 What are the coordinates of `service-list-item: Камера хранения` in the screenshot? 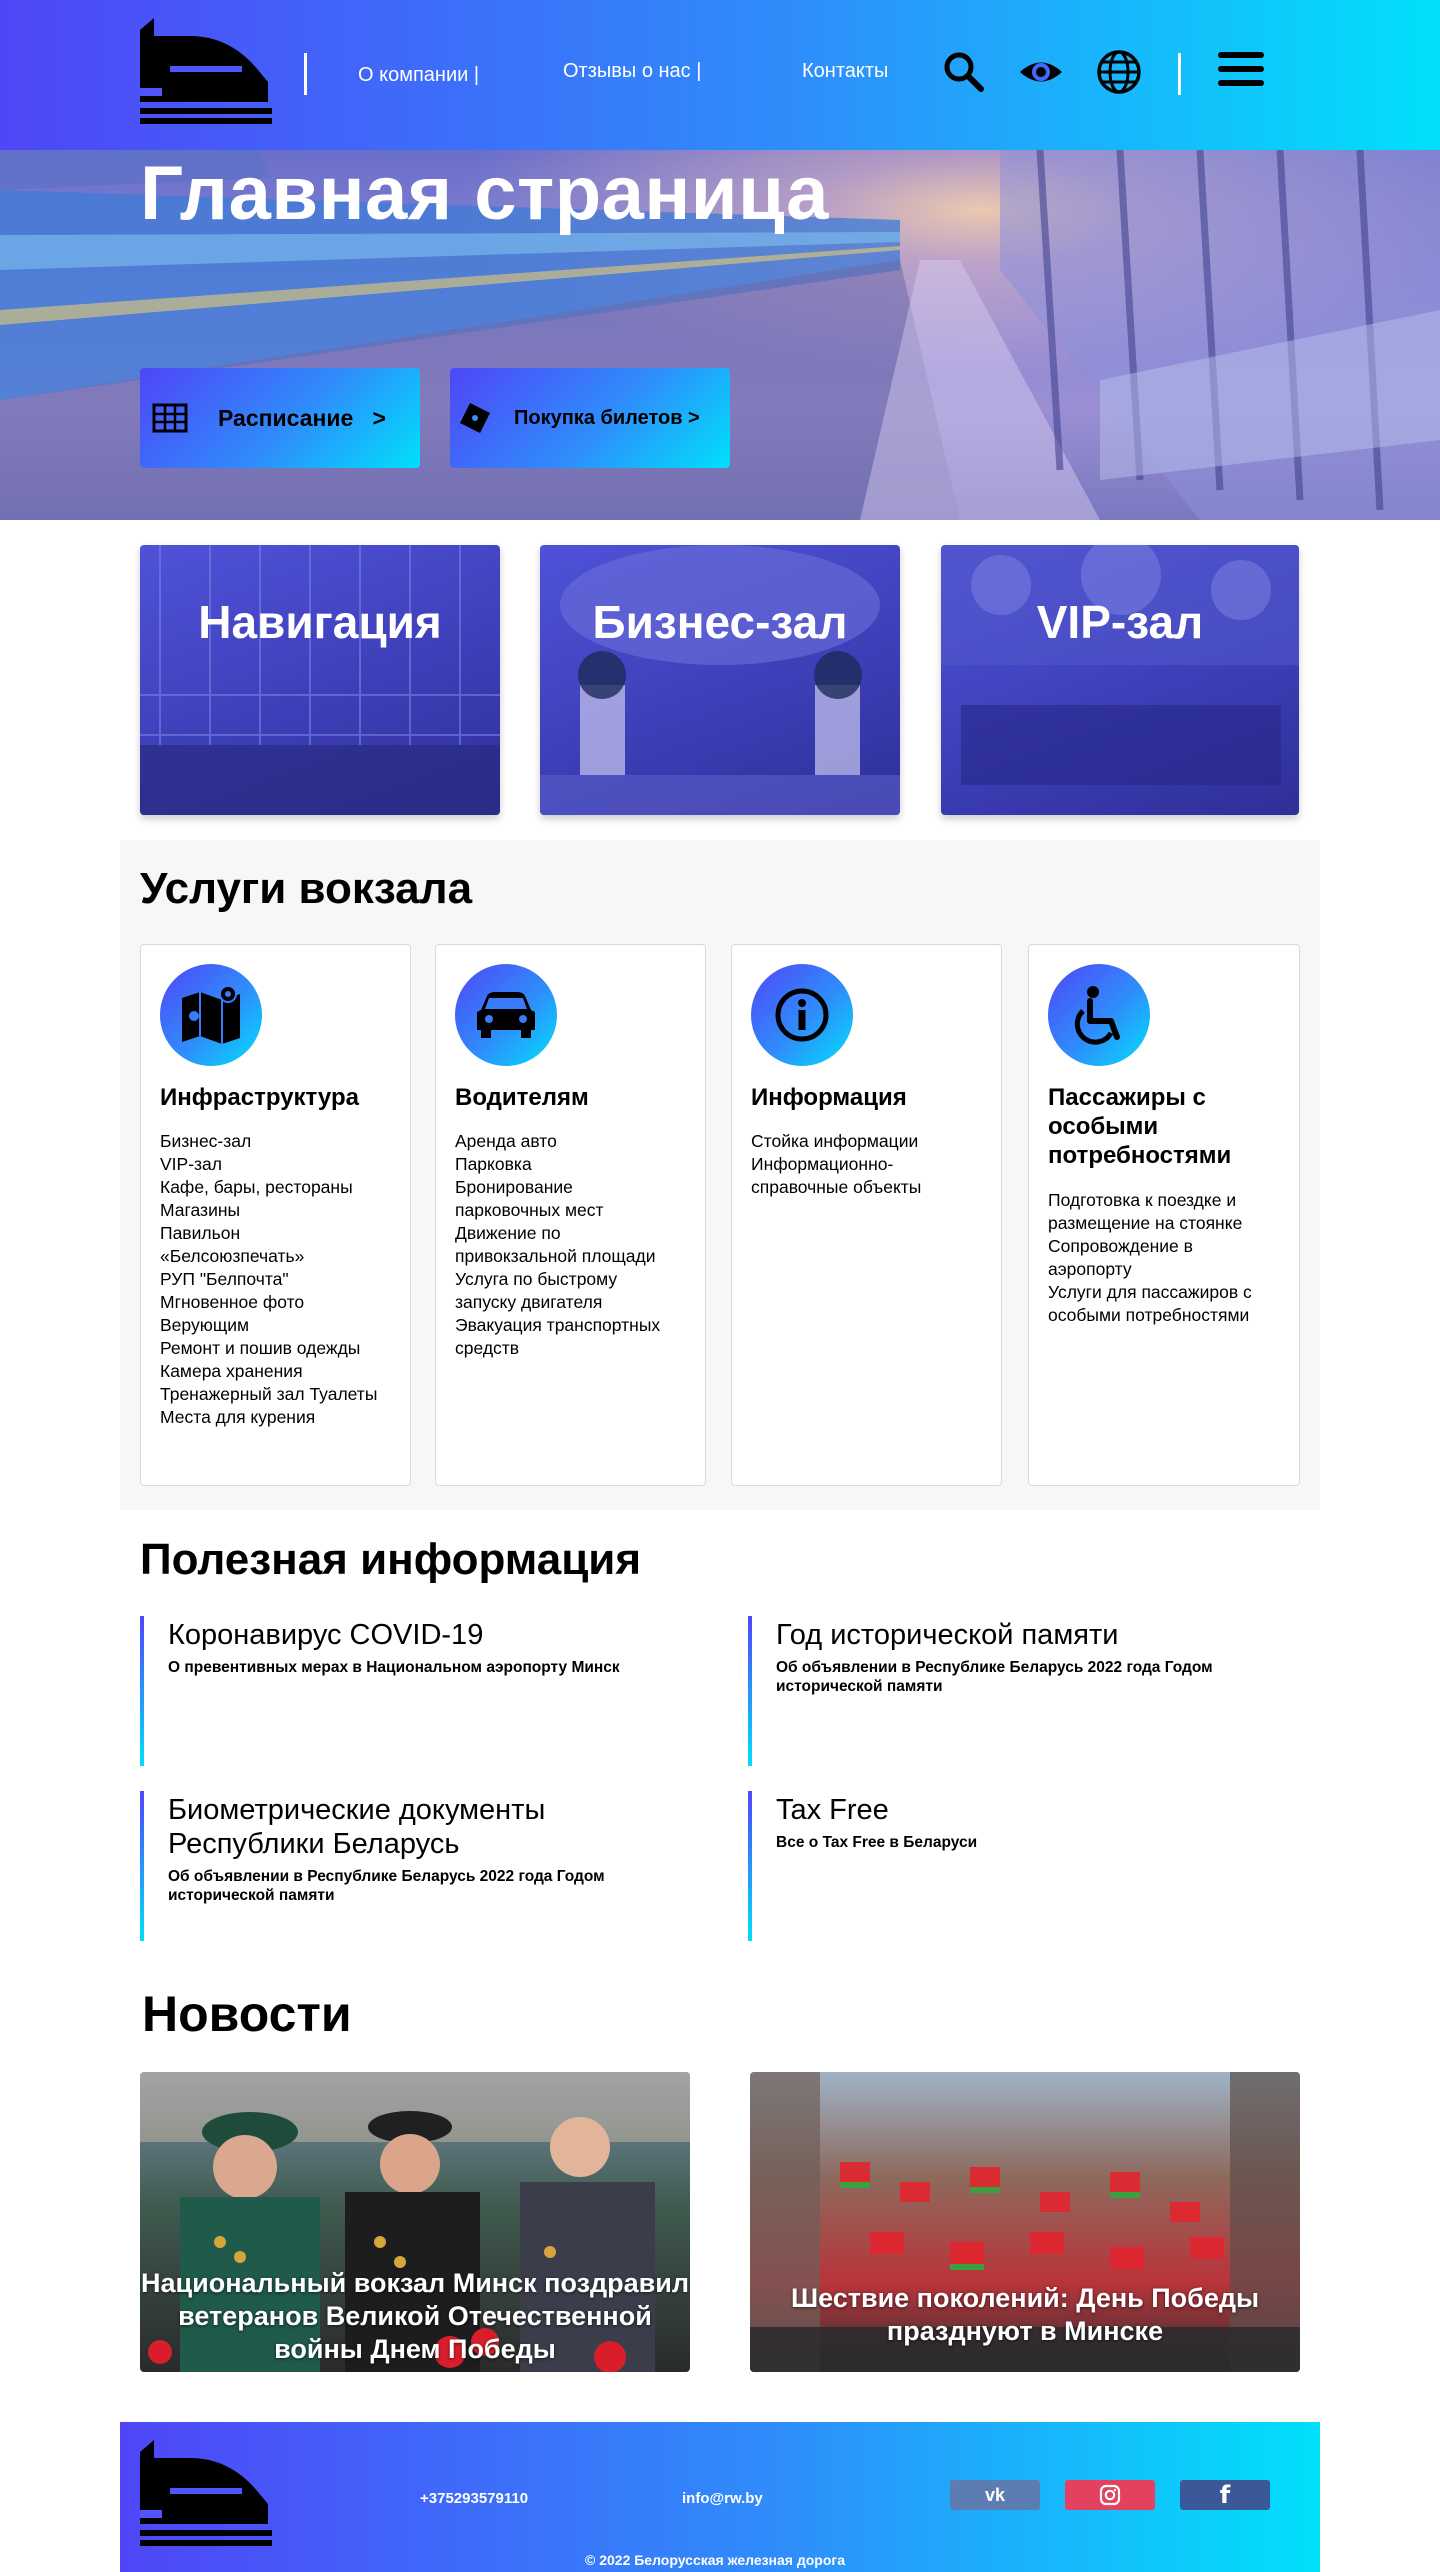 It's located at (280, 1371).